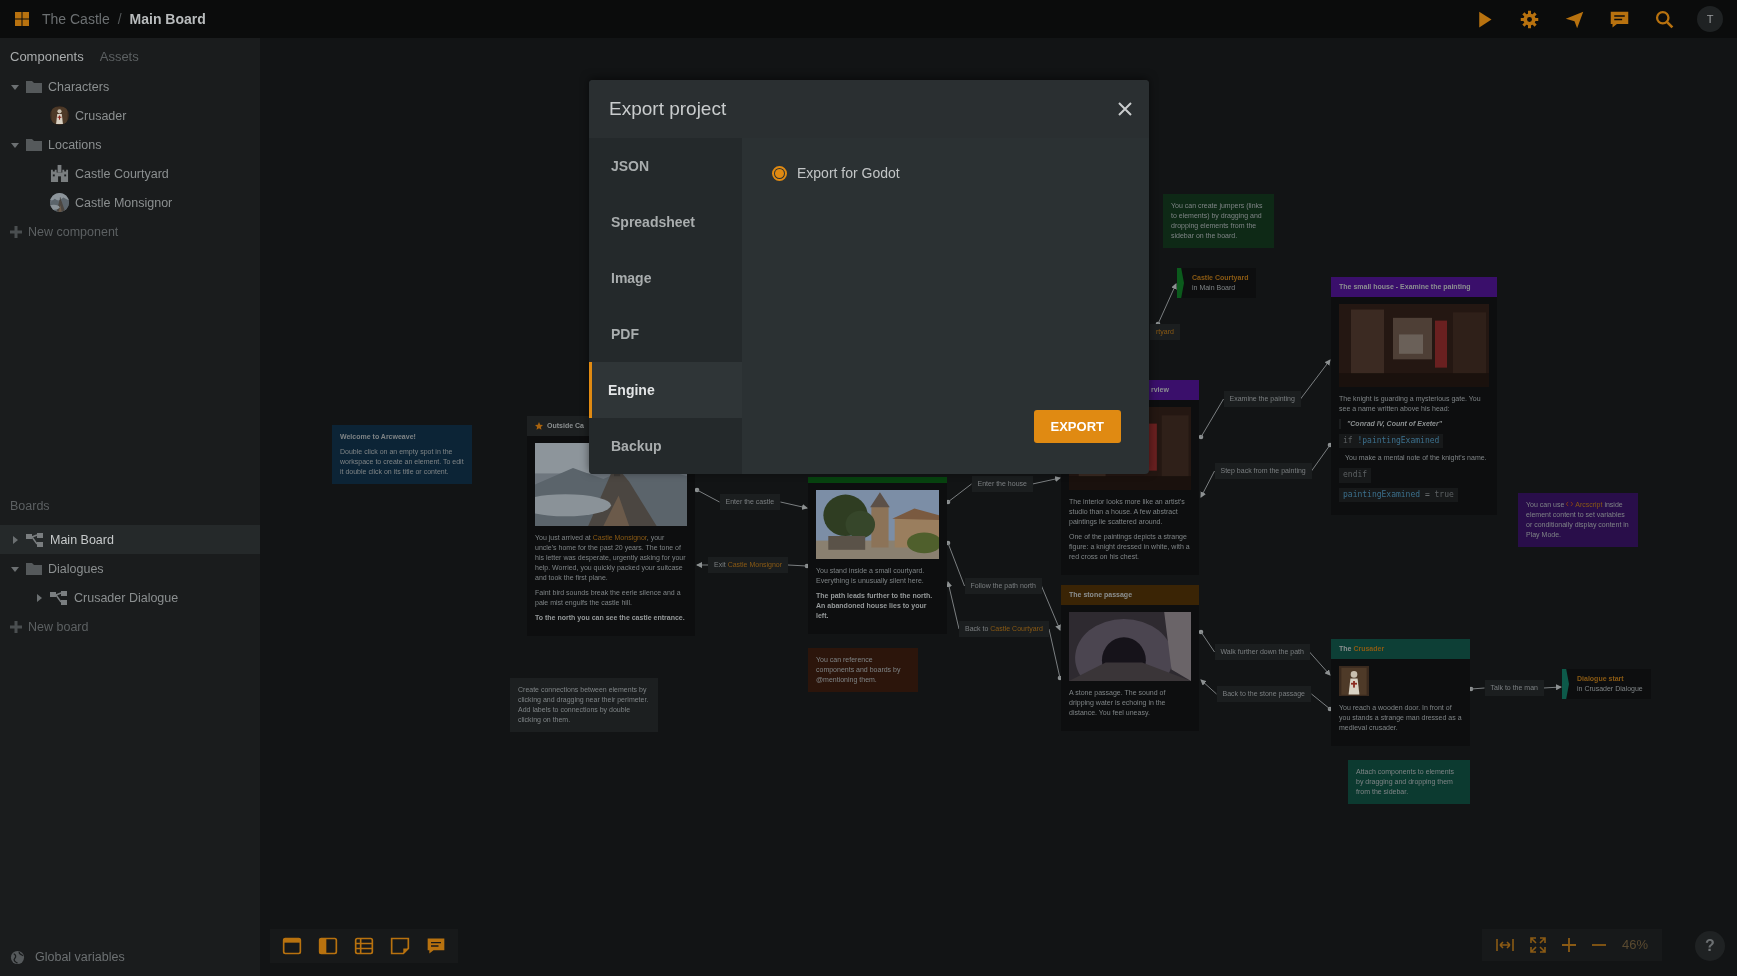 The width and height of the screenshot is (1737, 976). What do you see at coordinates (130, 539) in the screenshot?
I see `board-item: Main Board` at bounding box center [130, 539].